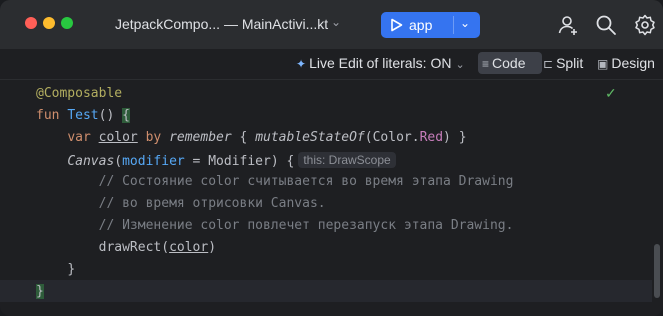 This screenshot has width=663, height=316. I want to click on divider, so click(453, 25).